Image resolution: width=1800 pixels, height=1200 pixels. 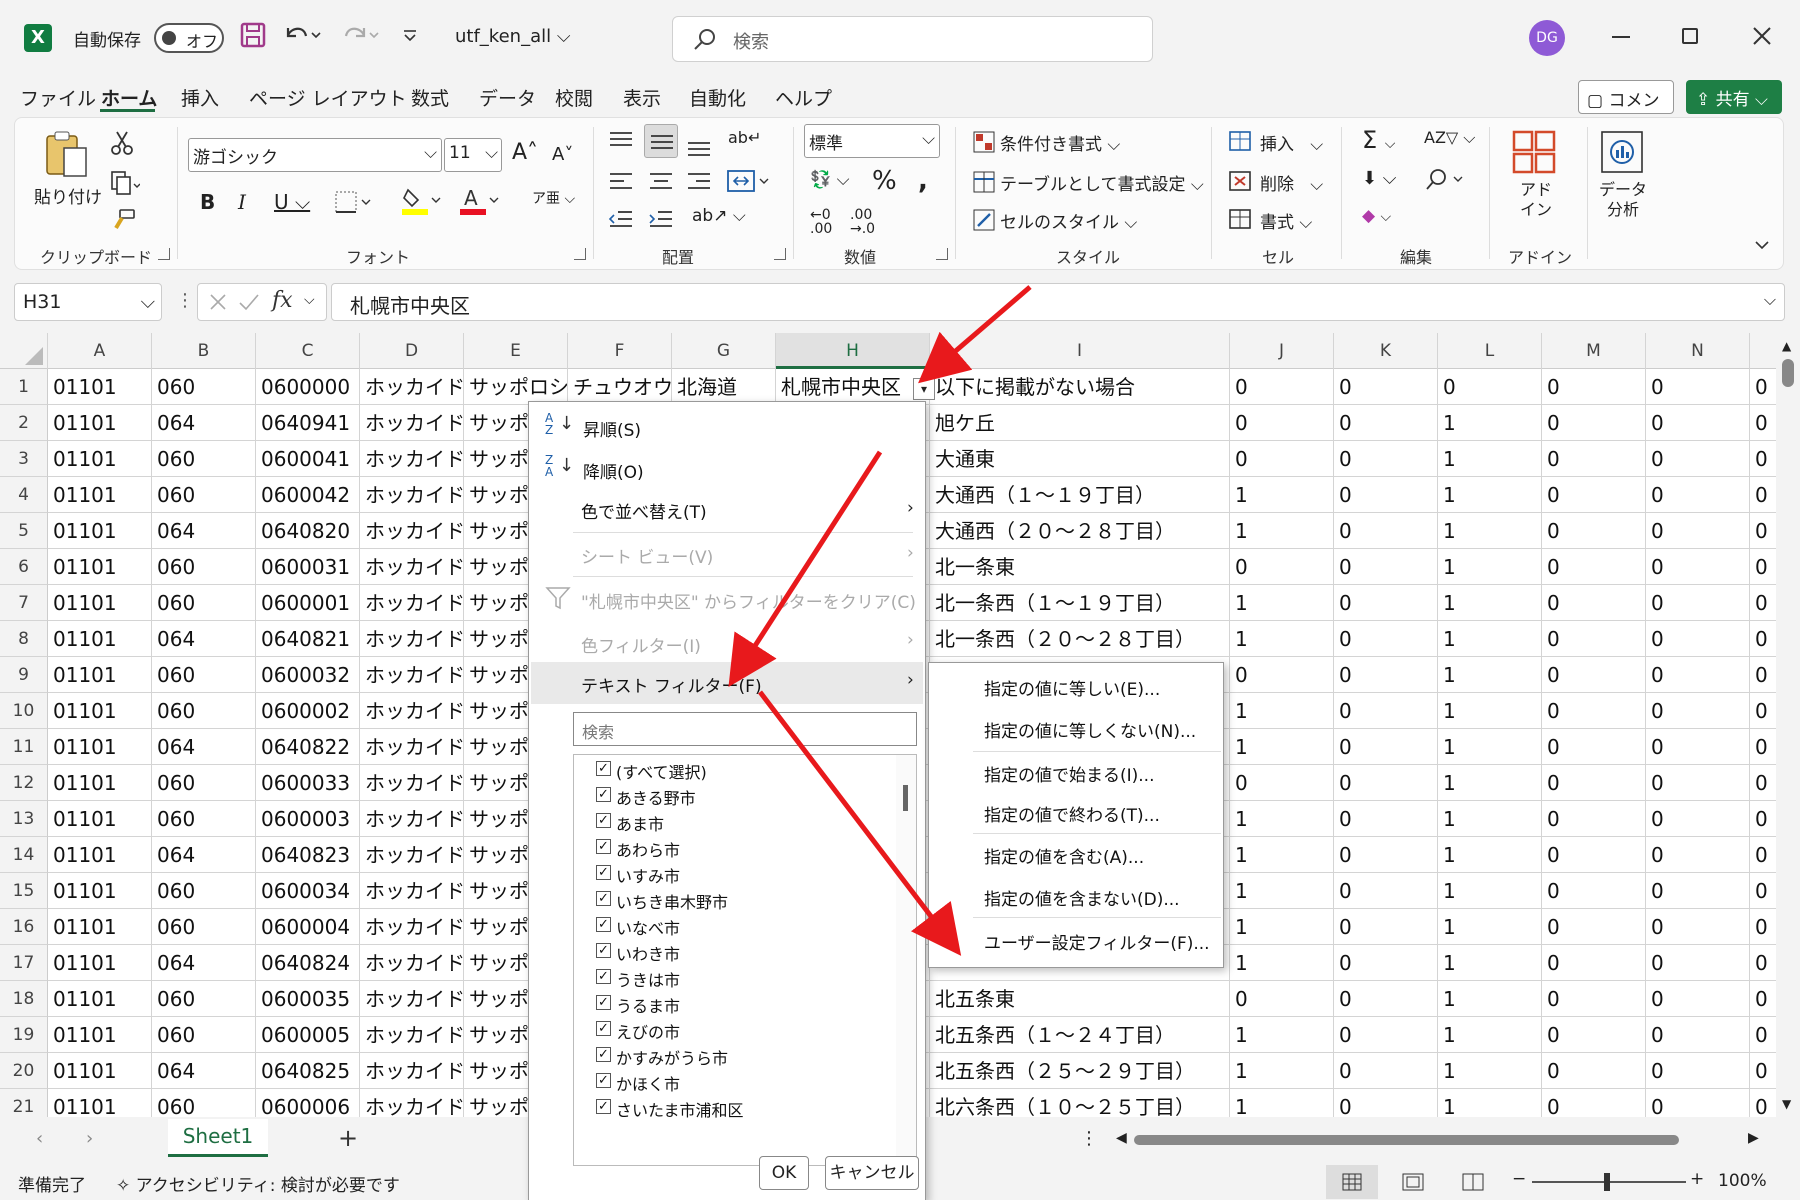 I want to click on tab-insert: 挿入, so click(x=200, y=97).